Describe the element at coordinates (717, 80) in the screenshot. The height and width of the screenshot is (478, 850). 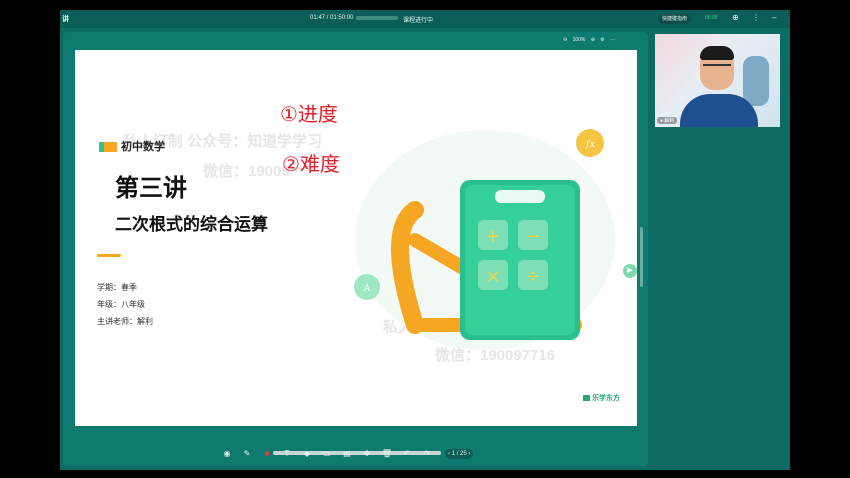
I see `teacher-video: ● 解利` at that location.